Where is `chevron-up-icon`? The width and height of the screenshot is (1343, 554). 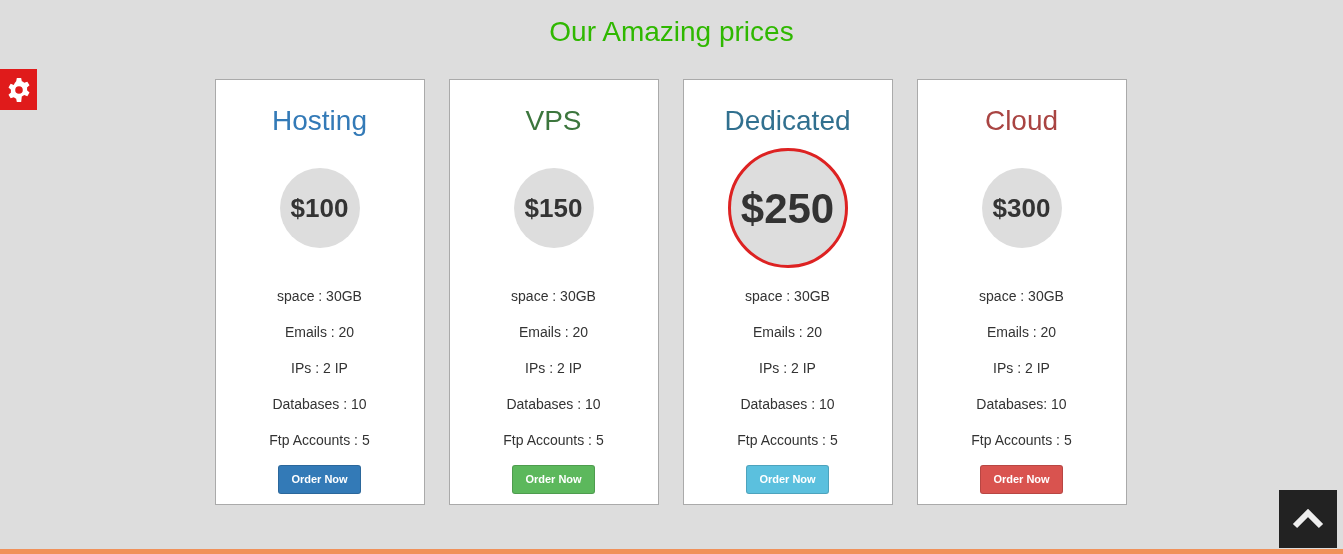
chevron-up-icon is located at coordinates (1308, 519).